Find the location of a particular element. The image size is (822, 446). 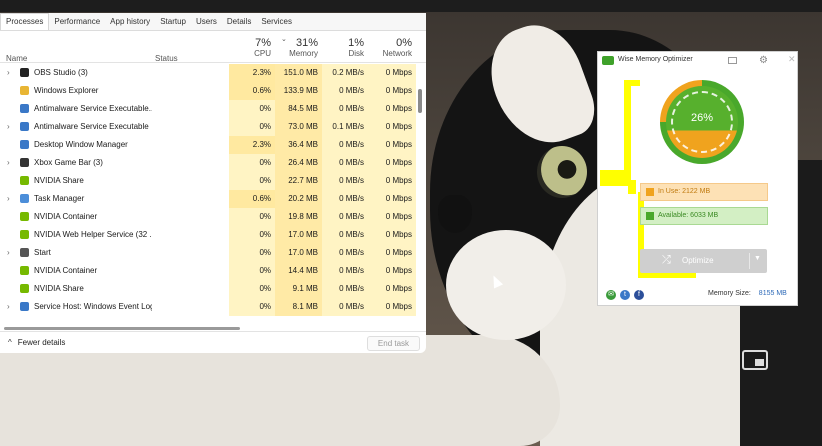

chevron-up-icon: ^ is located at coordinates (10, 342).